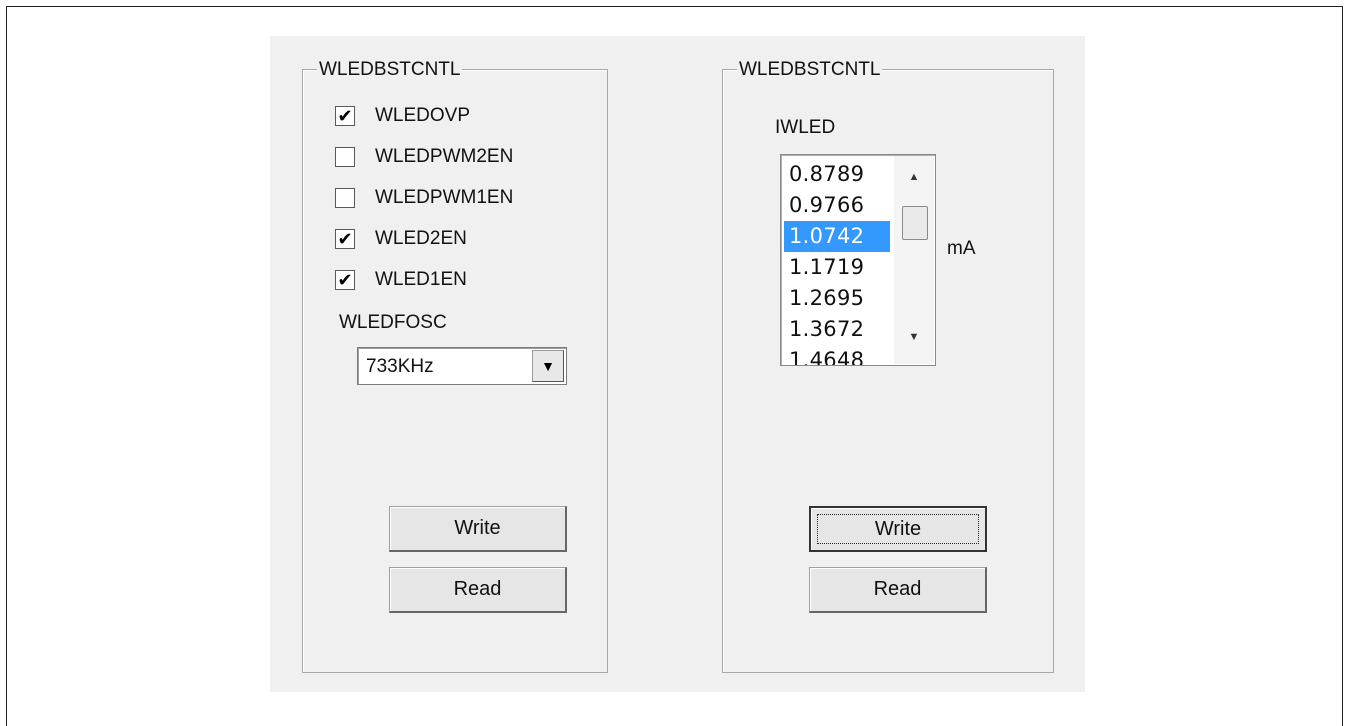 This screenshot has width=1351, height=726. What do you see at coordinates (810, 70) in the screenshot?
I see `right-group-title: WLEDBSTCNTL` at bounding box center [810, 70].